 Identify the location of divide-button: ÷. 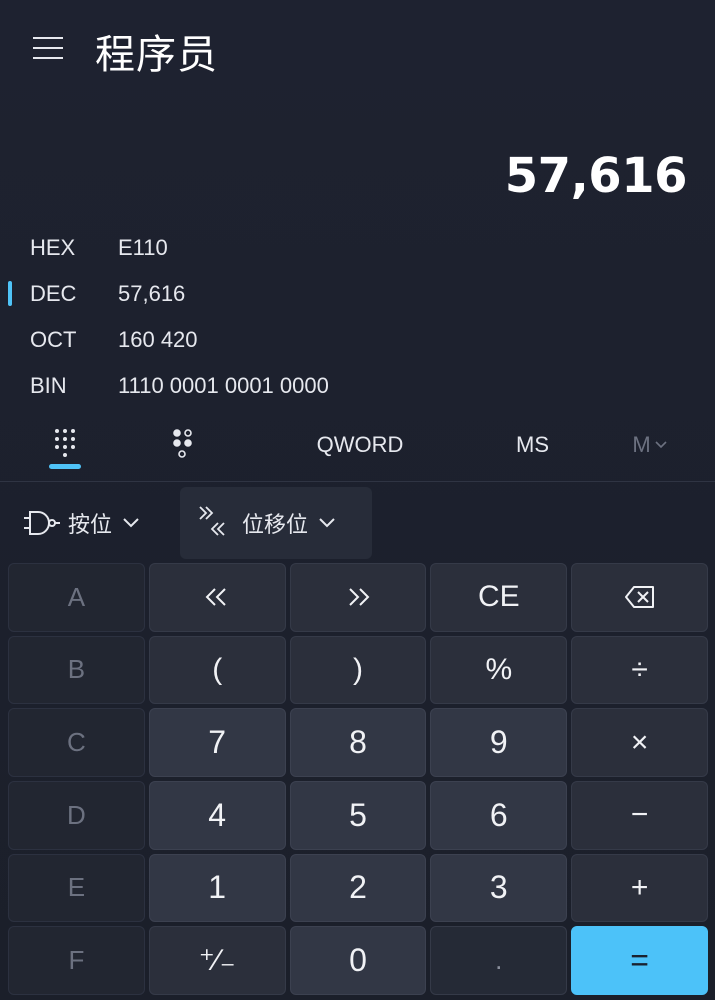
(639, 670).